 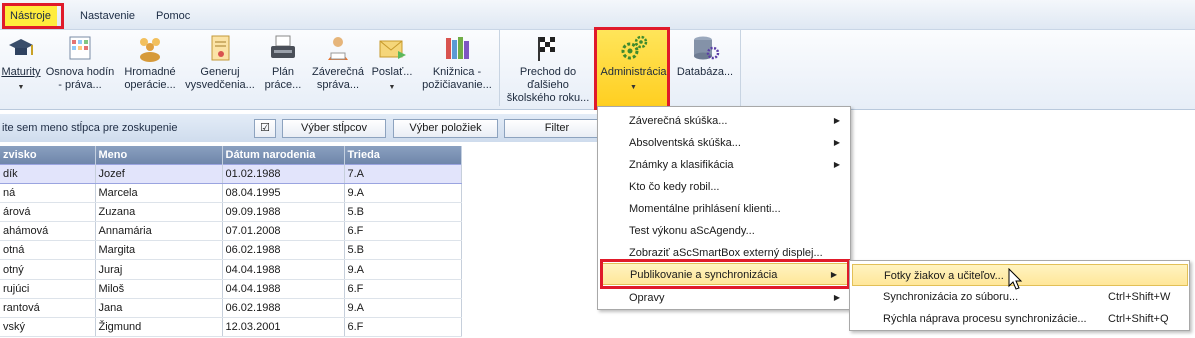 What do you see at coordinates (48, 308) in the screenshot?
I see `cell-surname: rantová` at bounding box center [48, 308].